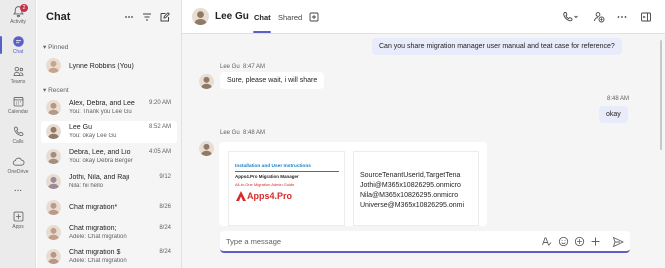 This screenshot has height=268, width=665. What do you see at coordinates (287, 171) in the screenshot?
I see `doc-divider` at bounding box center [287, 171].